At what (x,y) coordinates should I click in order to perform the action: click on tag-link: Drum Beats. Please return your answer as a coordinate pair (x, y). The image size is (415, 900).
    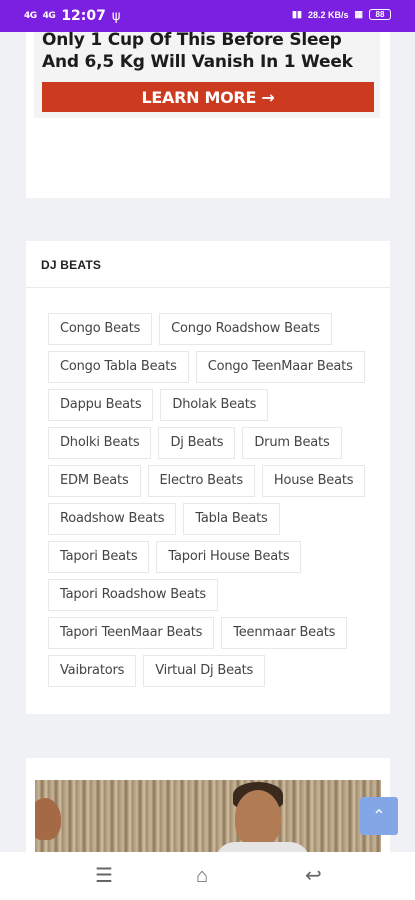
    Looking at the image, I should click on (292, 443).